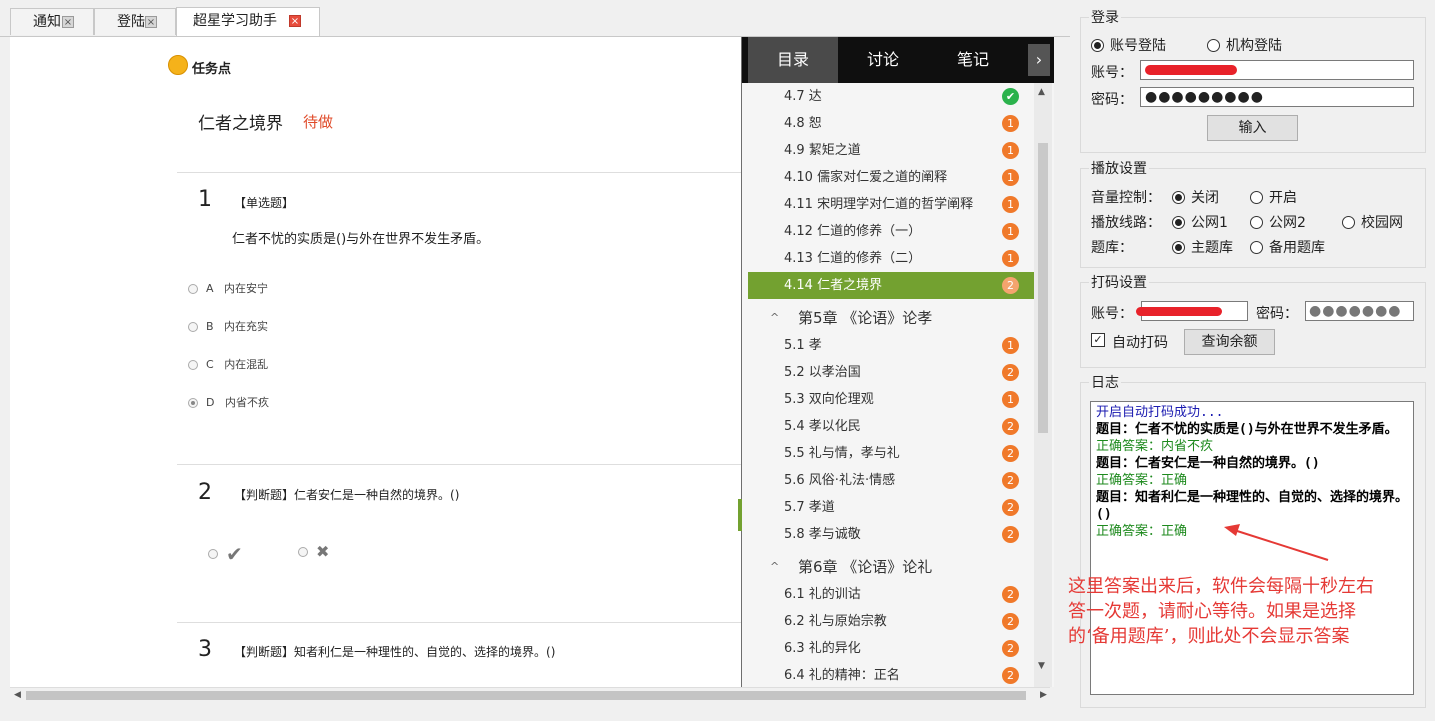  What do you see at coordinates (1278, 222) in the screenshot?
I see `radio-route-2: 公网2` at bounding box center [1278, 222].